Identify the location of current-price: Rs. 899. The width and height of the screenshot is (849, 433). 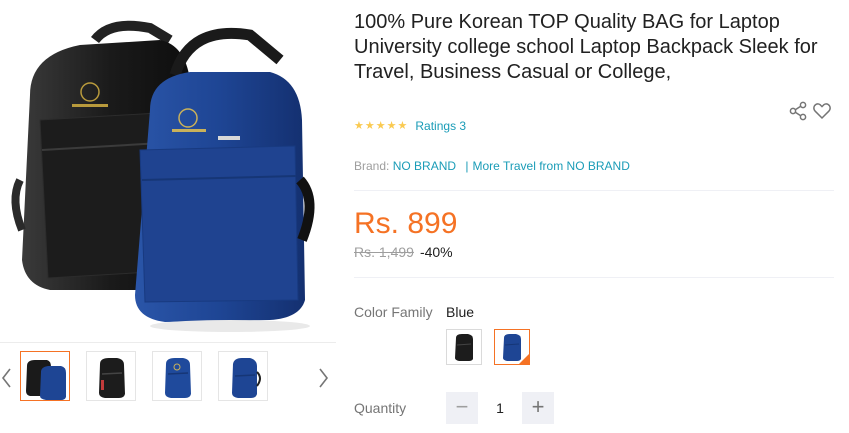
(406, 223).